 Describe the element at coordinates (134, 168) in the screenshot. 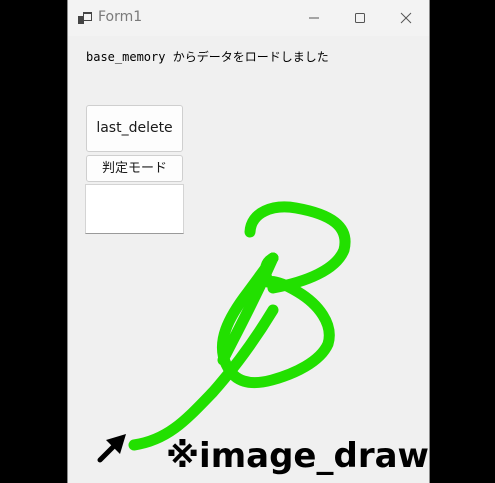

I see `judge-mode-button: 判定モード` at that location.